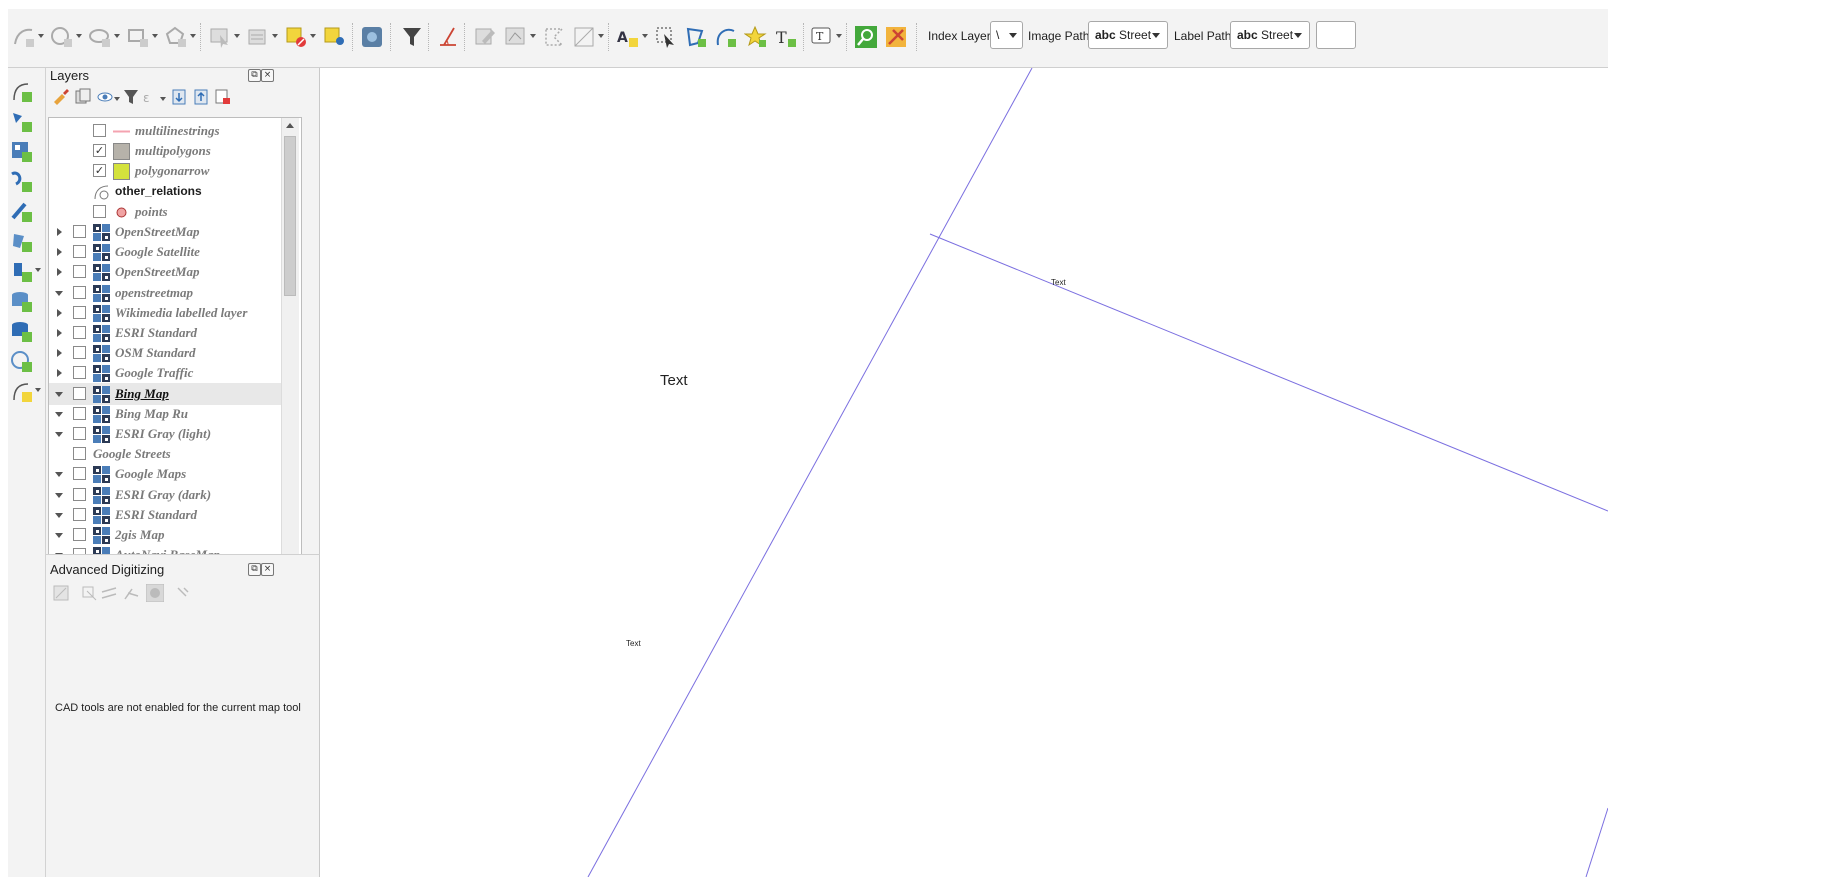 The height and width of the screenshot is (877, 1833). I want to click on add-spatialite-icon, so click(22, 242).